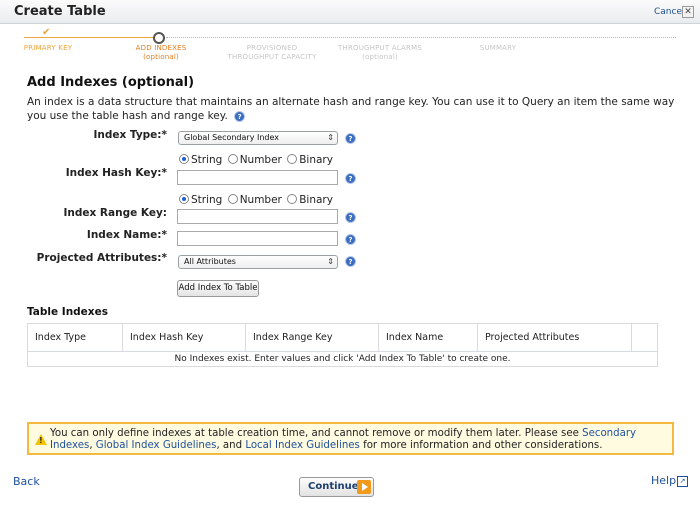  I want to click on global-index-guidelines-link: Global Index Guidelines, so click(156, 445).